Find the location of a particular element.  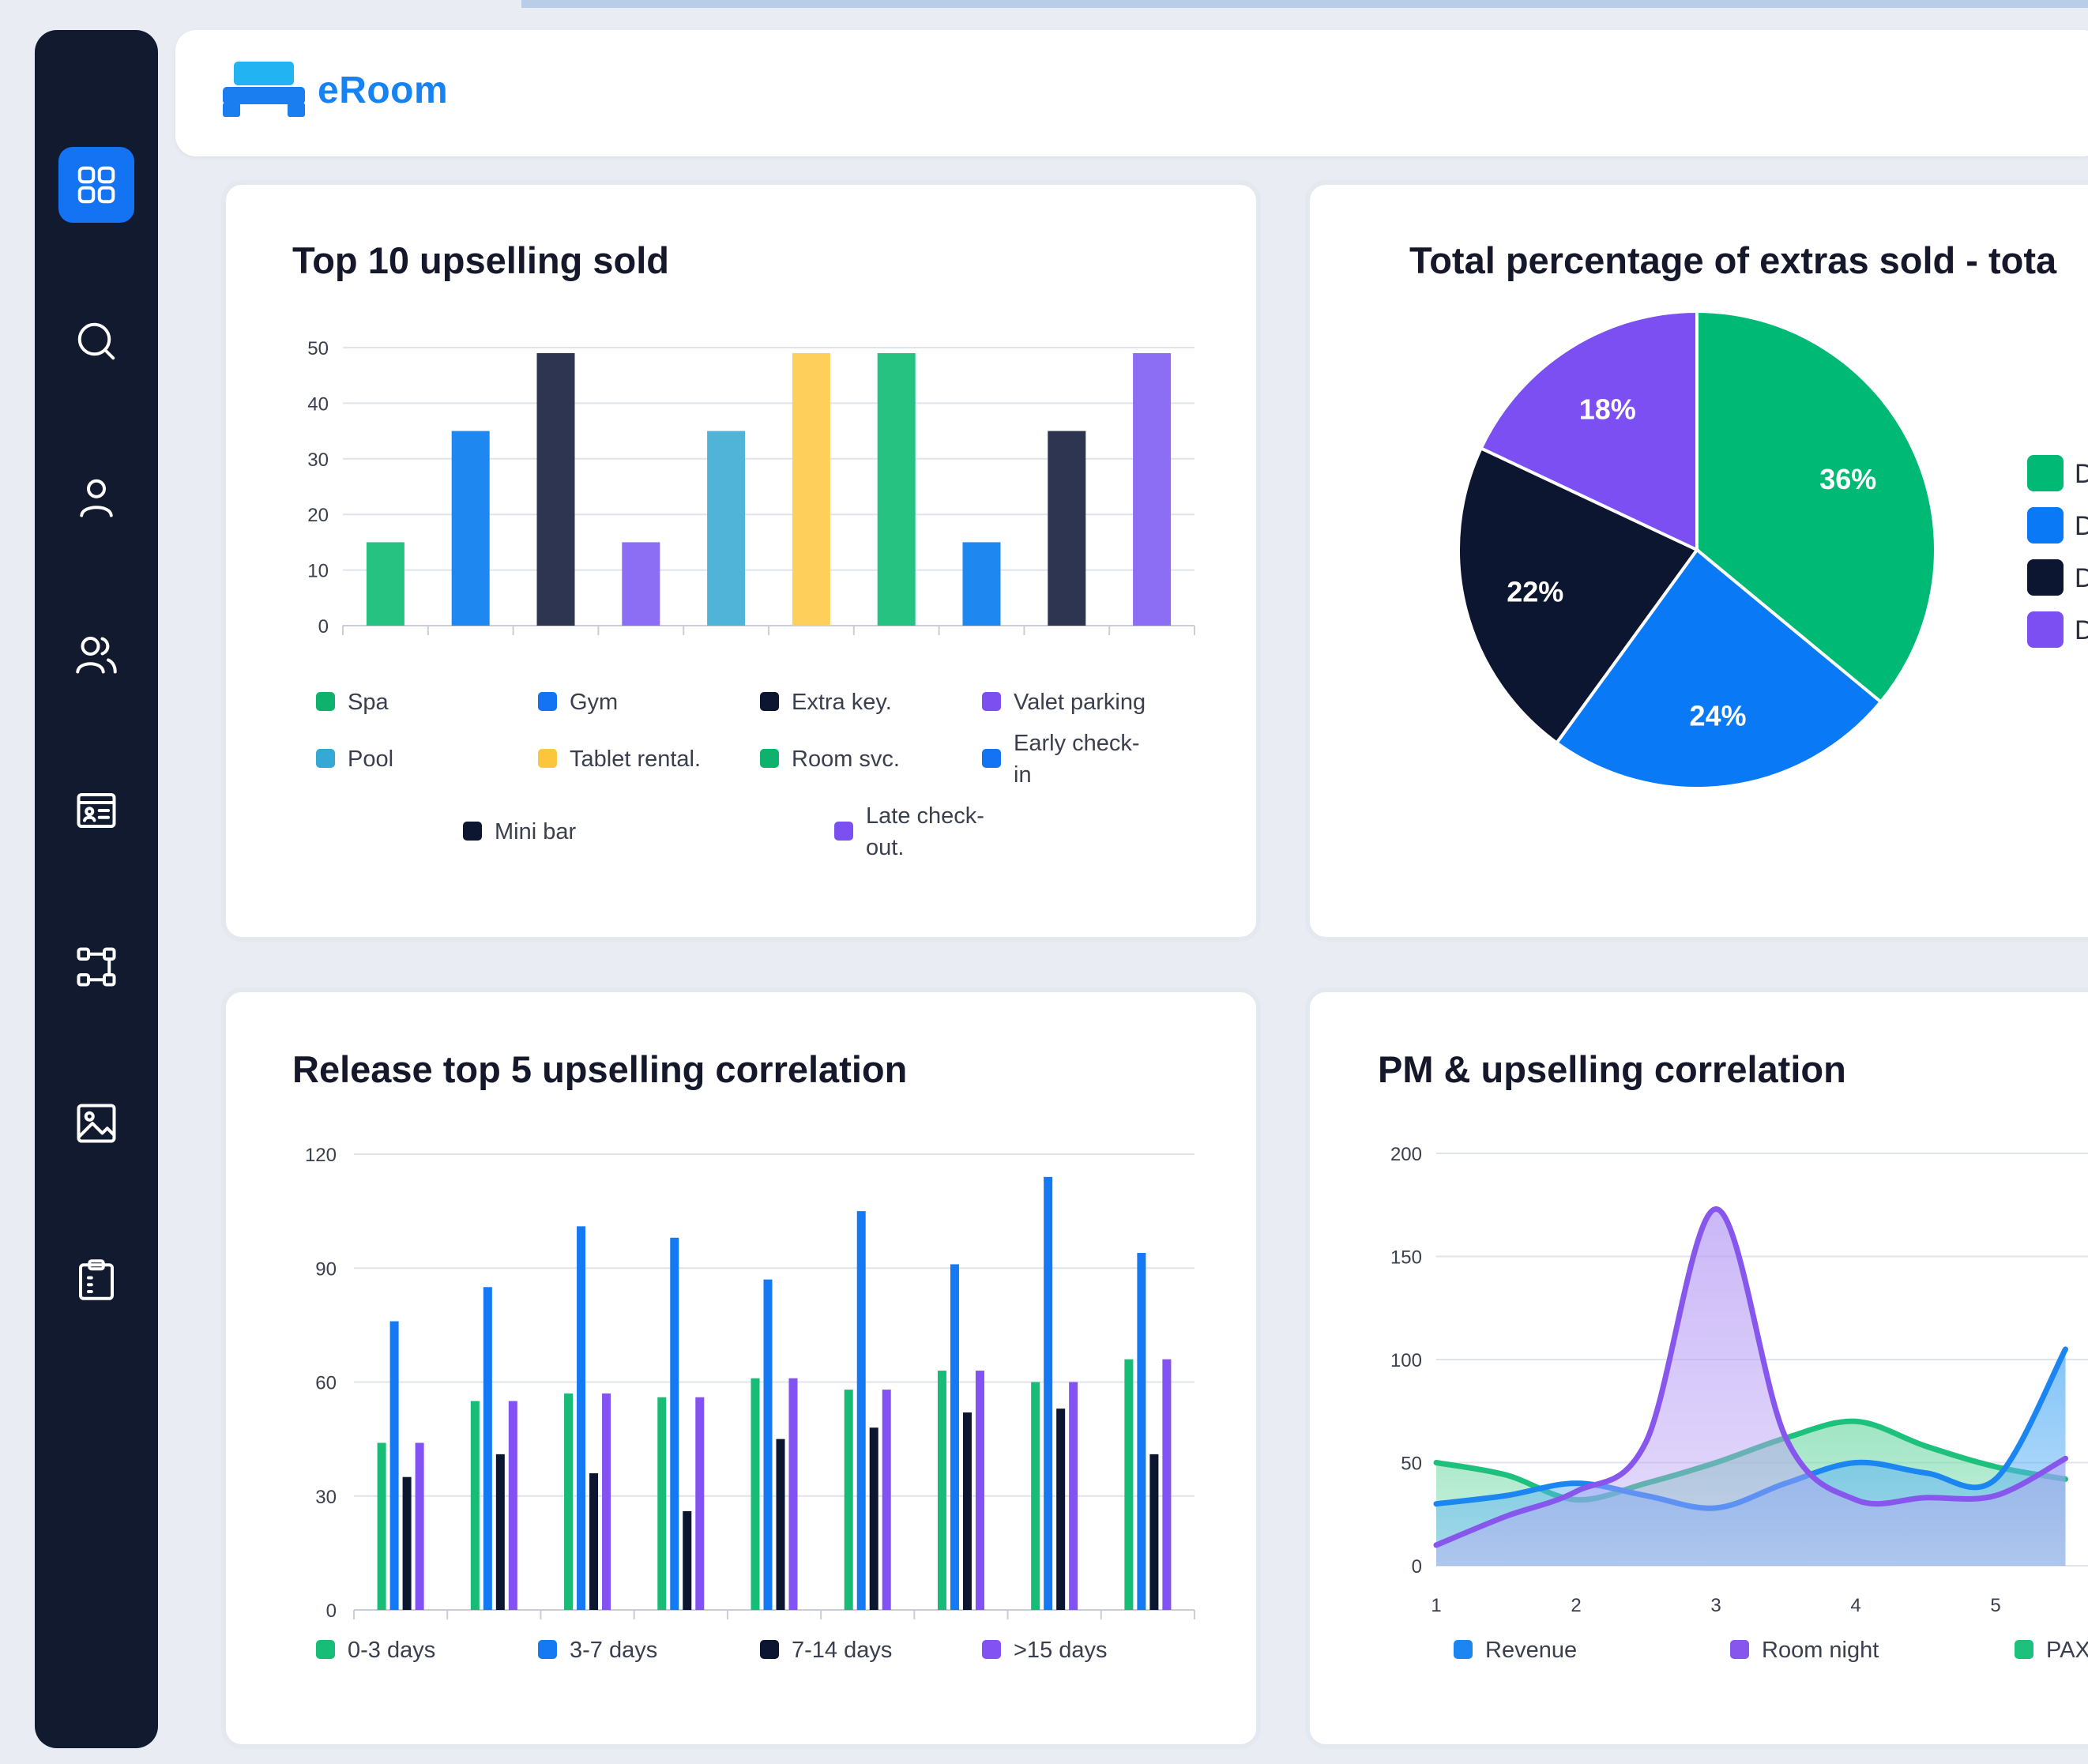

sidebar is located at coordinates (96, 889).